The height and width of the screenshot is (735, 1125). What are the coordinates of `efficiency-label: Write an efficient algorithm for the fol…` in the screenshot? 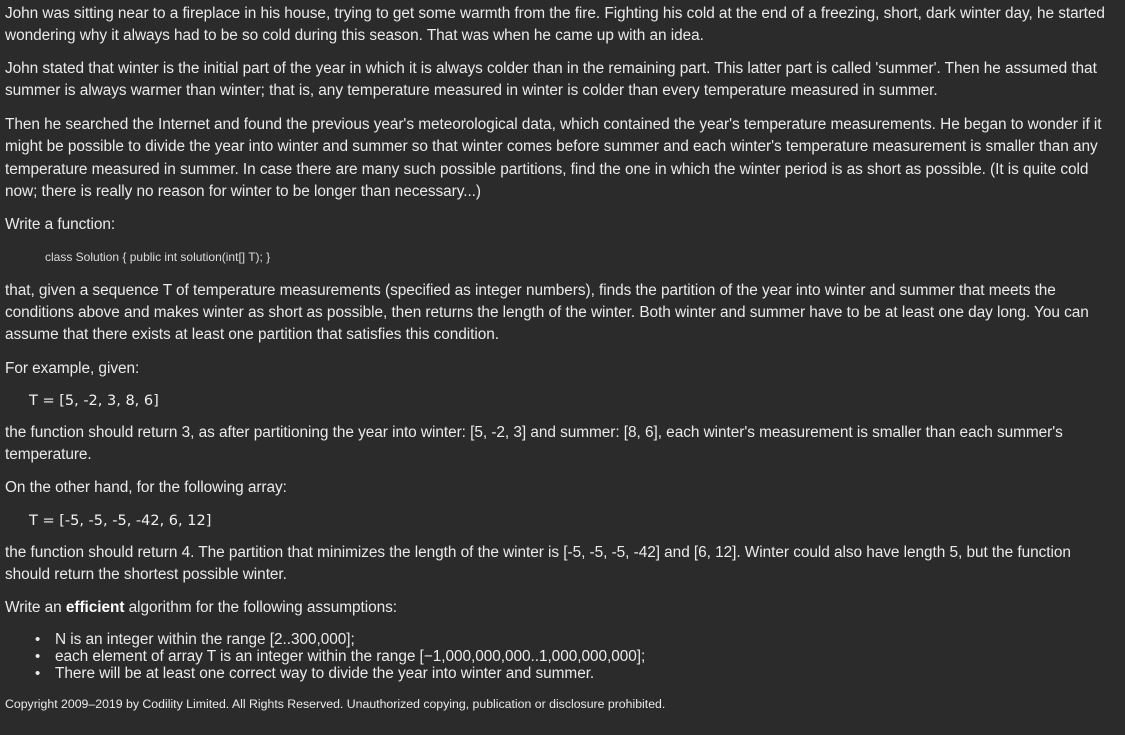 It's located at (560, 608).